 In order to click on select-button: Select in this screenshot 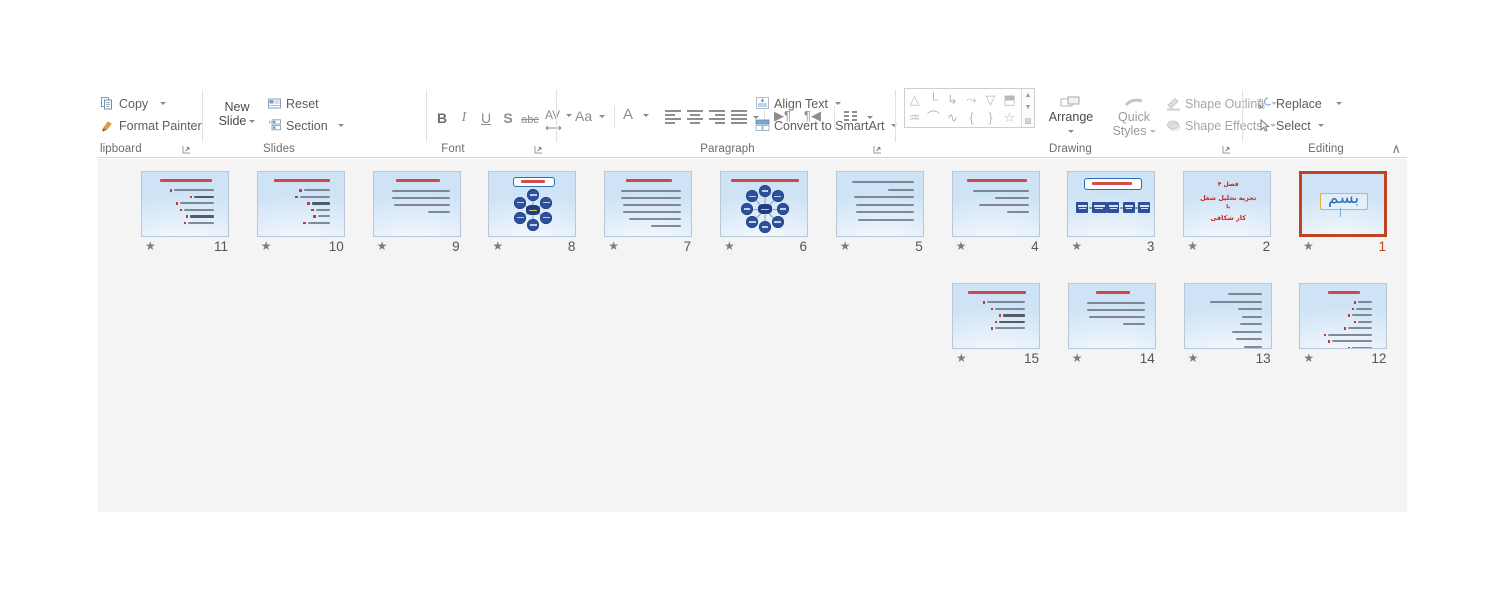, I will do `click(1290, 125)`.